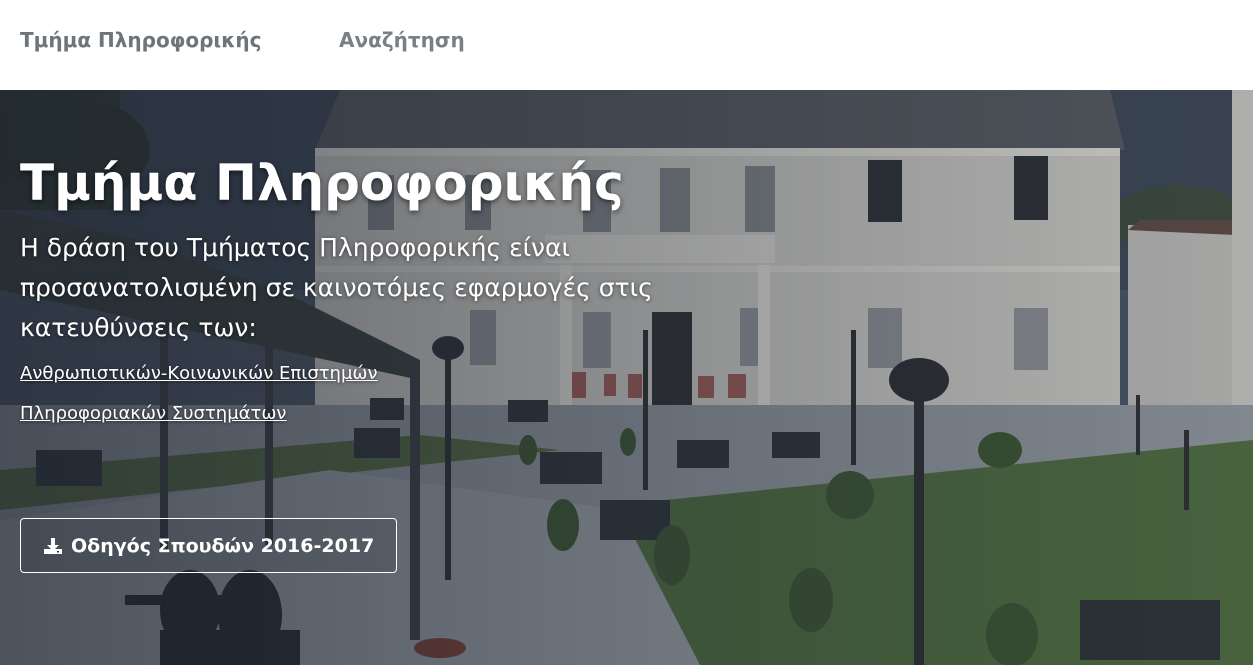 This screenshot has width=1253, height=665. I want to click on download-icon, so click(53, 546).